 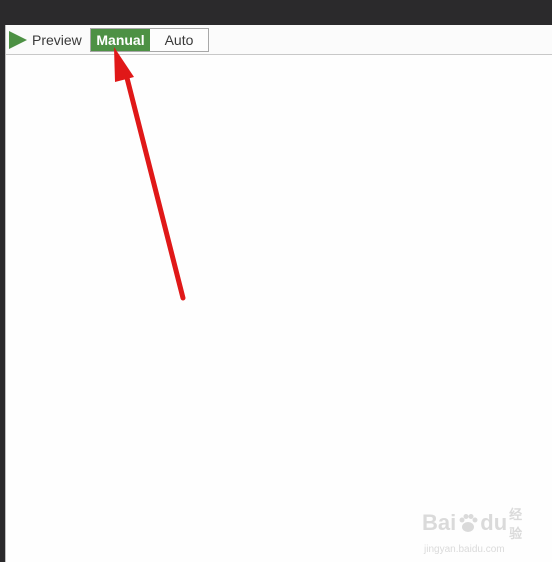 What do you see at coordinates (464, 549) in the screenshot?
I see `watermark-url: jingyan.baidu.com` at bounding box center [464, 549].